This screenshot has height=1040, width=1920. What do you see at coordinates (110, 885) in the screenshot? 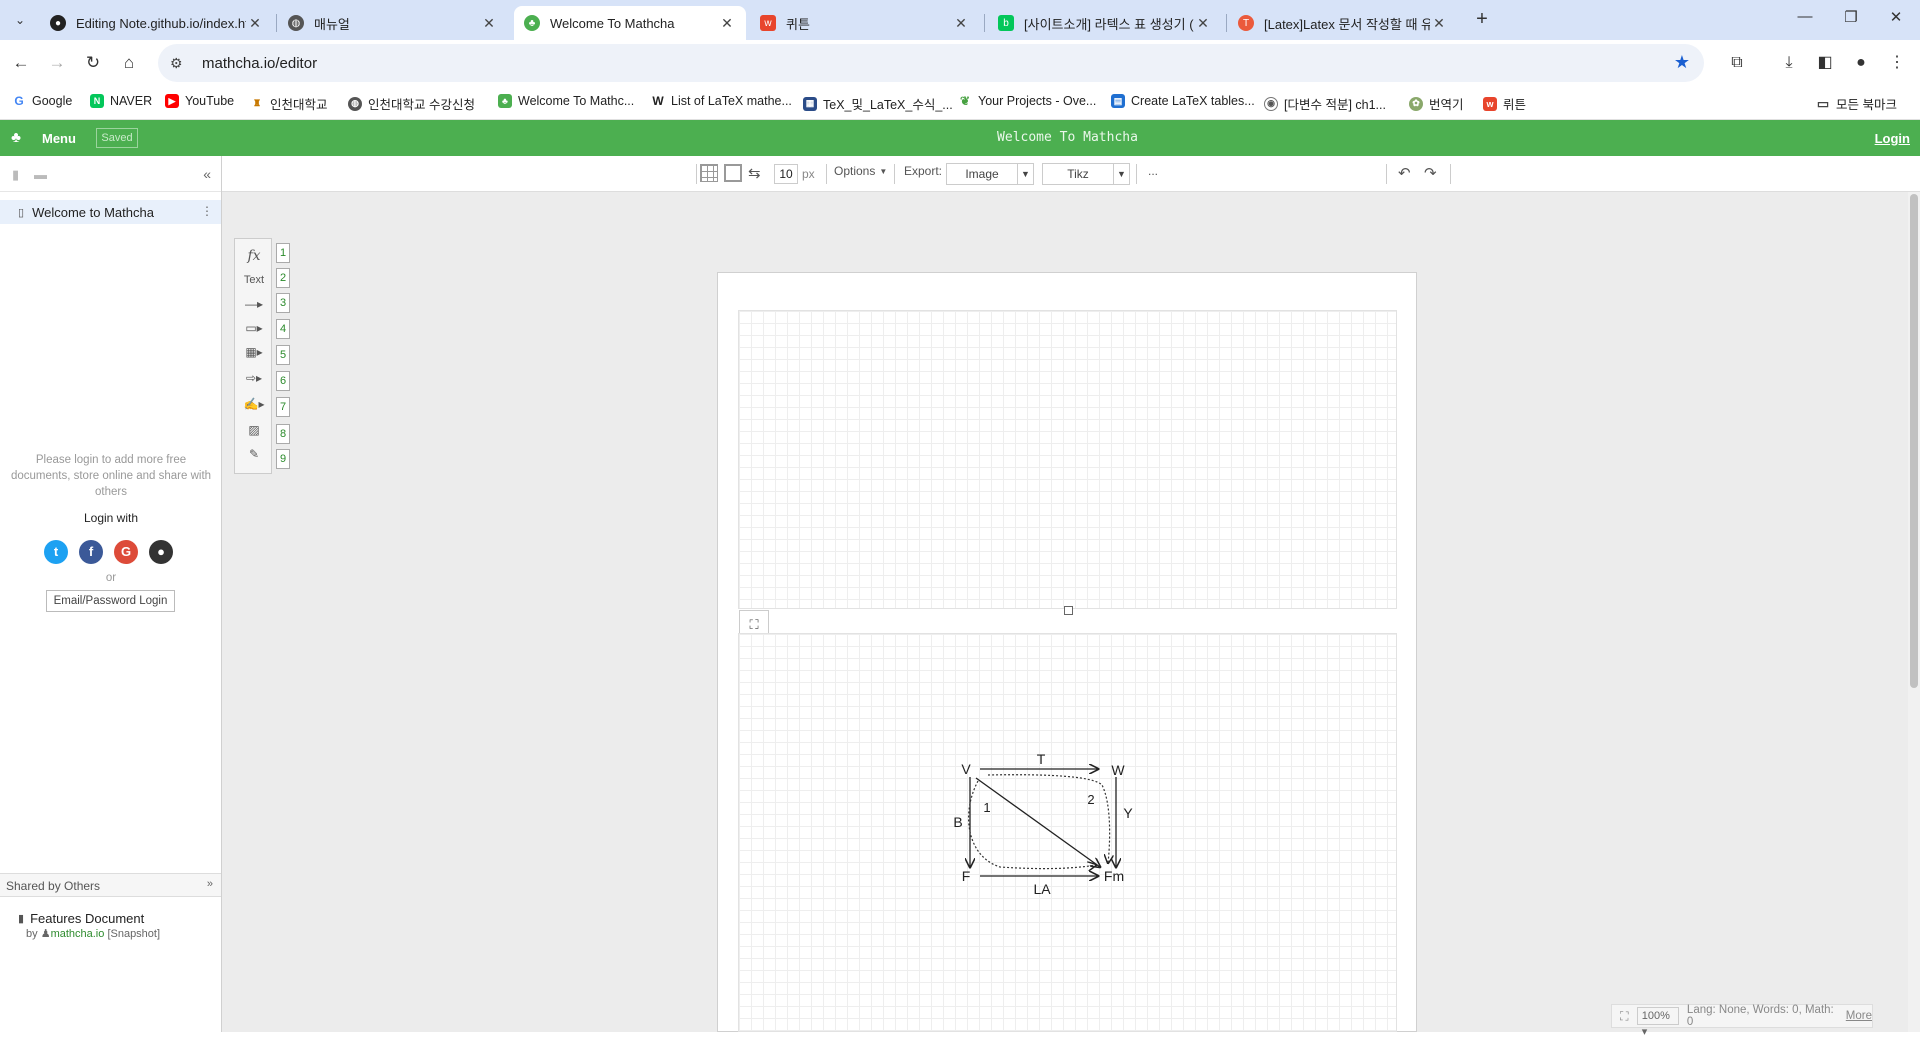
I see `shared-by-others-header: Shared by Others »` at bounding box center [110, 885].